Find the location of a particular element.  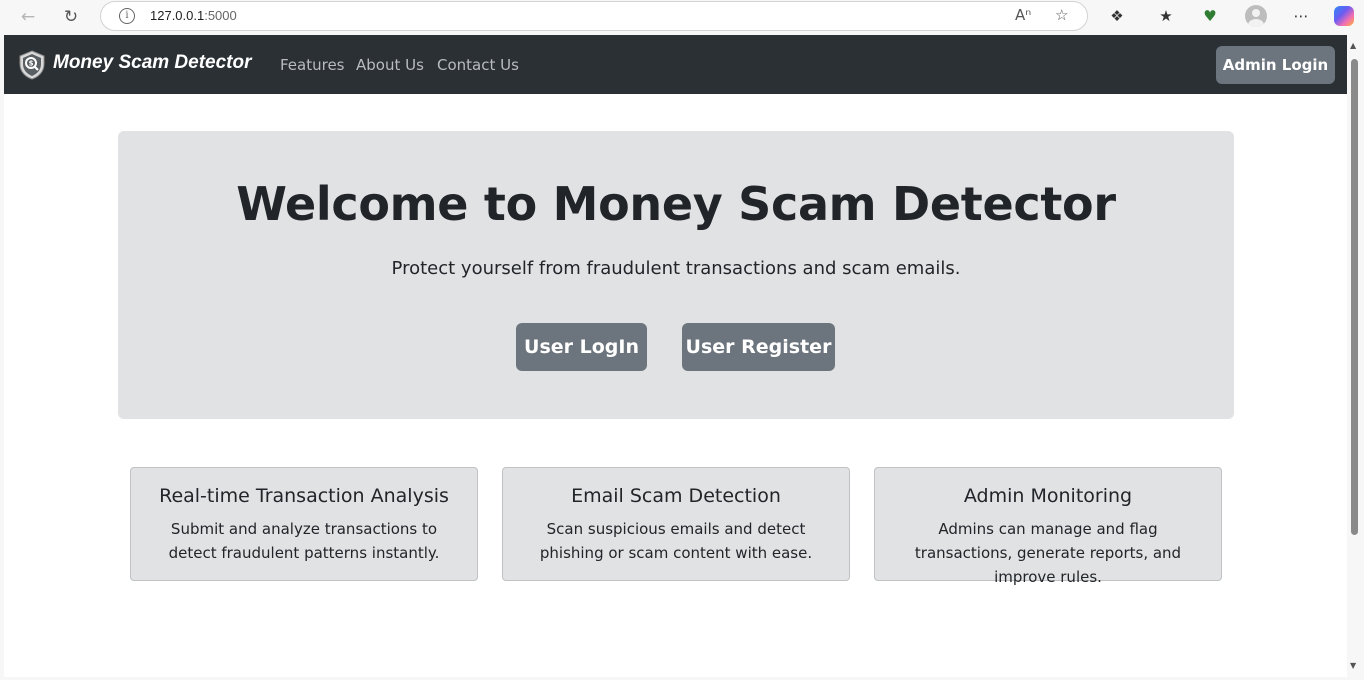

extensions-icon: ❖ is located at coordinates (1117, 16).